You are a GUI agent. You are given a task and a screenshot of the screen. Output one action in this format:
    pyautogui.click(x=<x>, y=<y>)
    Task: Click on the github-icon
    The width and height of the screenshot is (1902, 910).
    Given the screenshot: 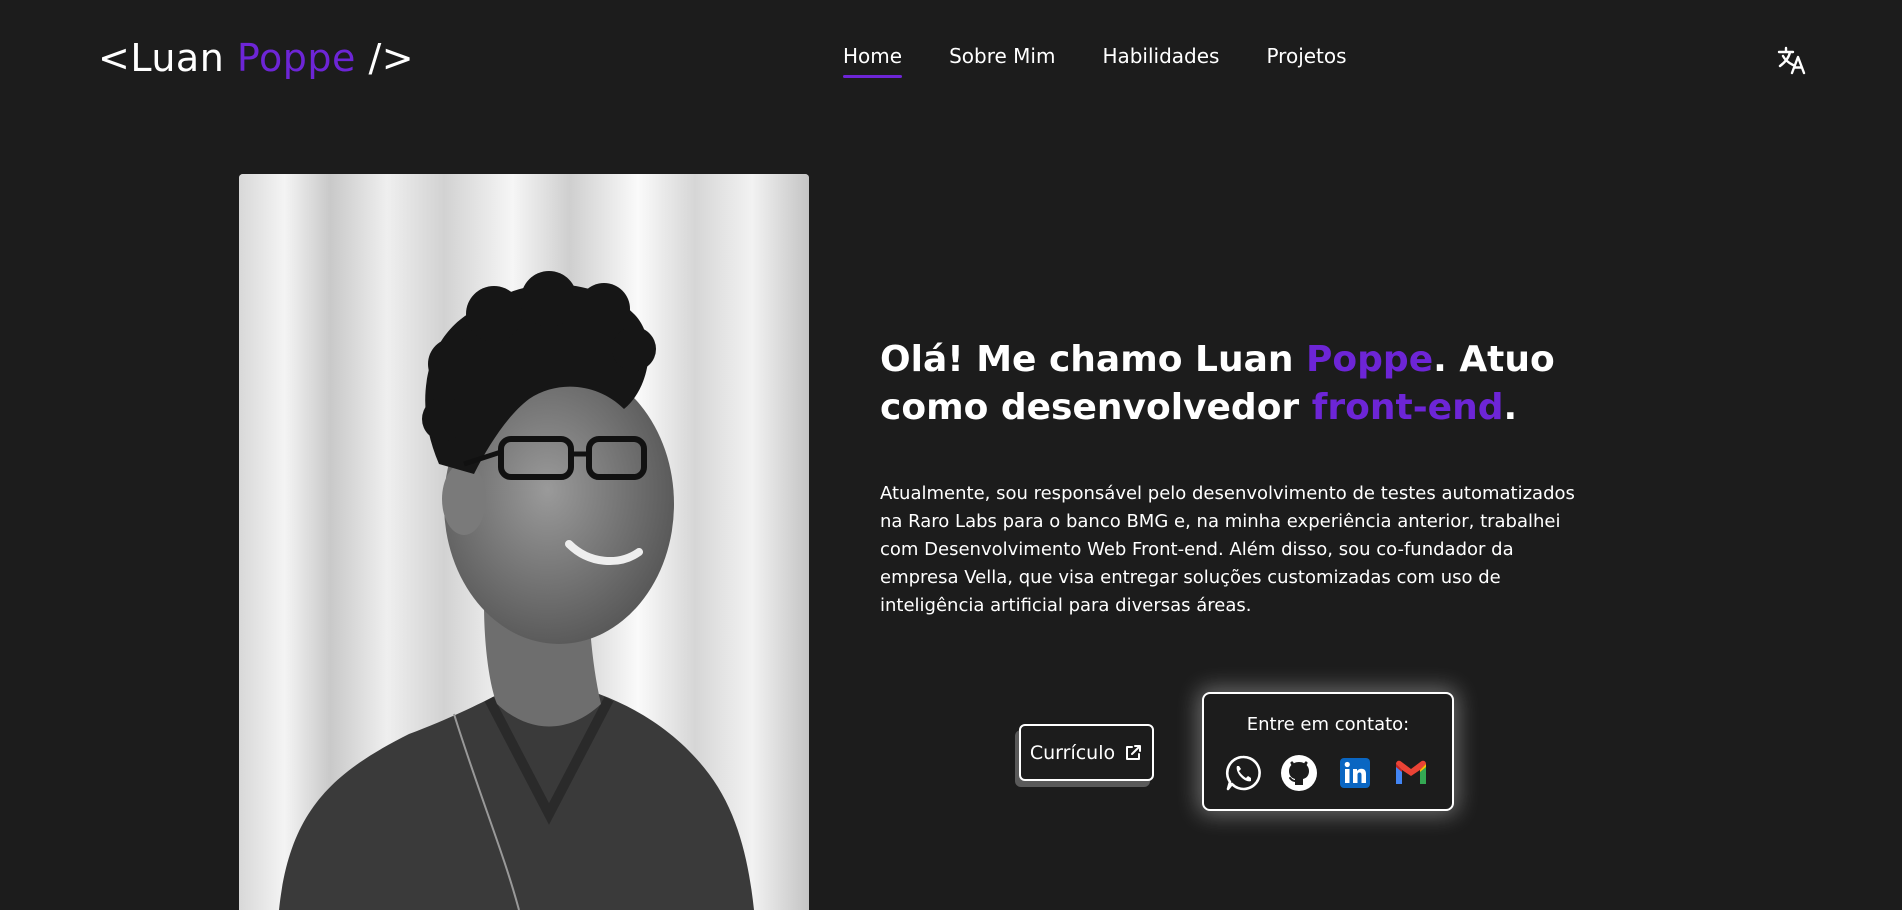 What is the action you would take?
    pyautogui.click(x=1299, y=773)
    